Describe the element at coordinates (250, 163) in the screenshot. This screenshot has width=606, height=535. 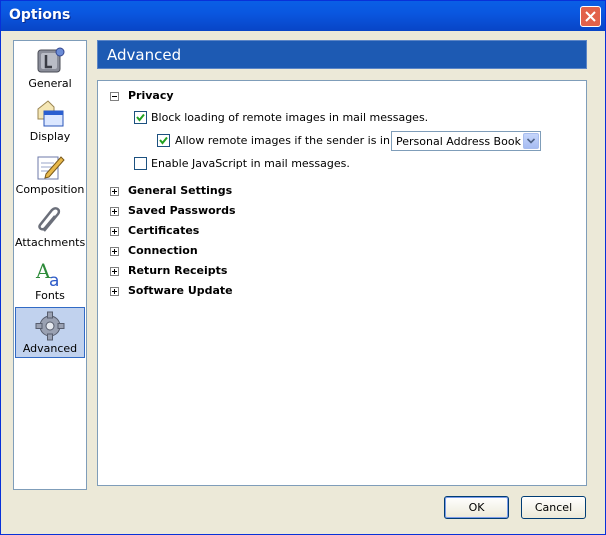
I see `enable-javascript-label: Enable JavaScript in mail messages.` at that location.